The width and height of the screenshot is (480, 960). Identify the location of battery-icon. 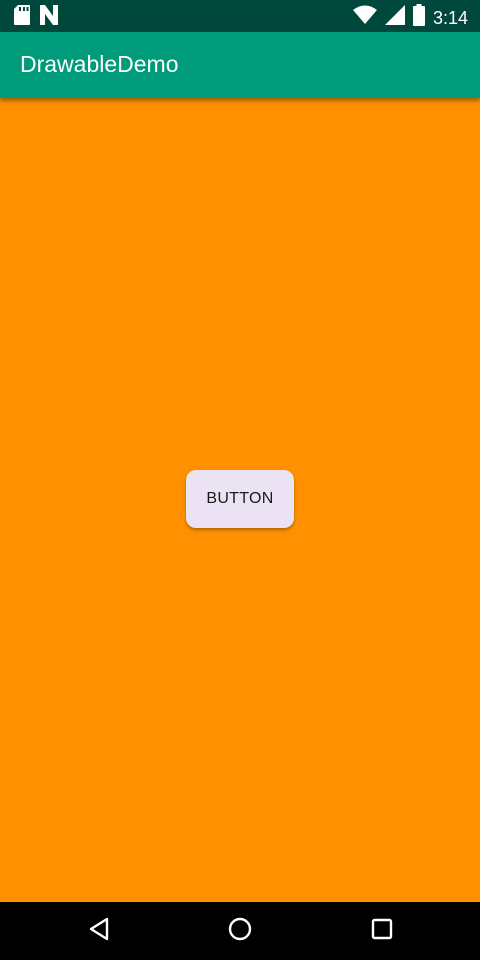
(418, 17).